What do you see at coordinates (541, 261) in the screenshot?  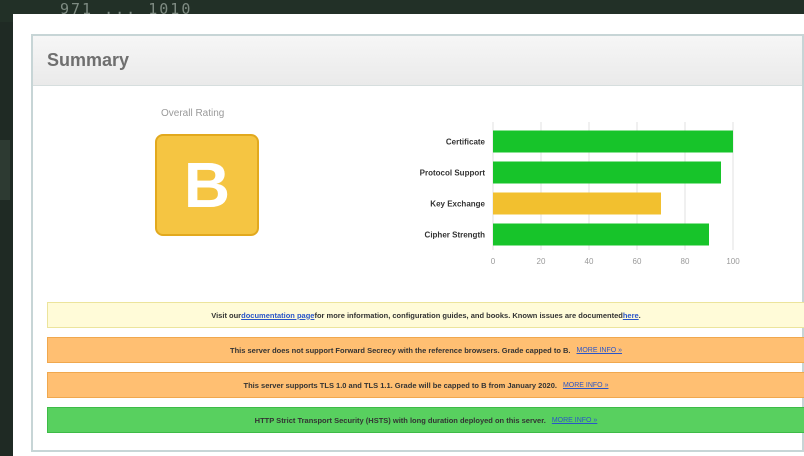 I see `x-tick-label: 20` at bounding box center [541, 261].